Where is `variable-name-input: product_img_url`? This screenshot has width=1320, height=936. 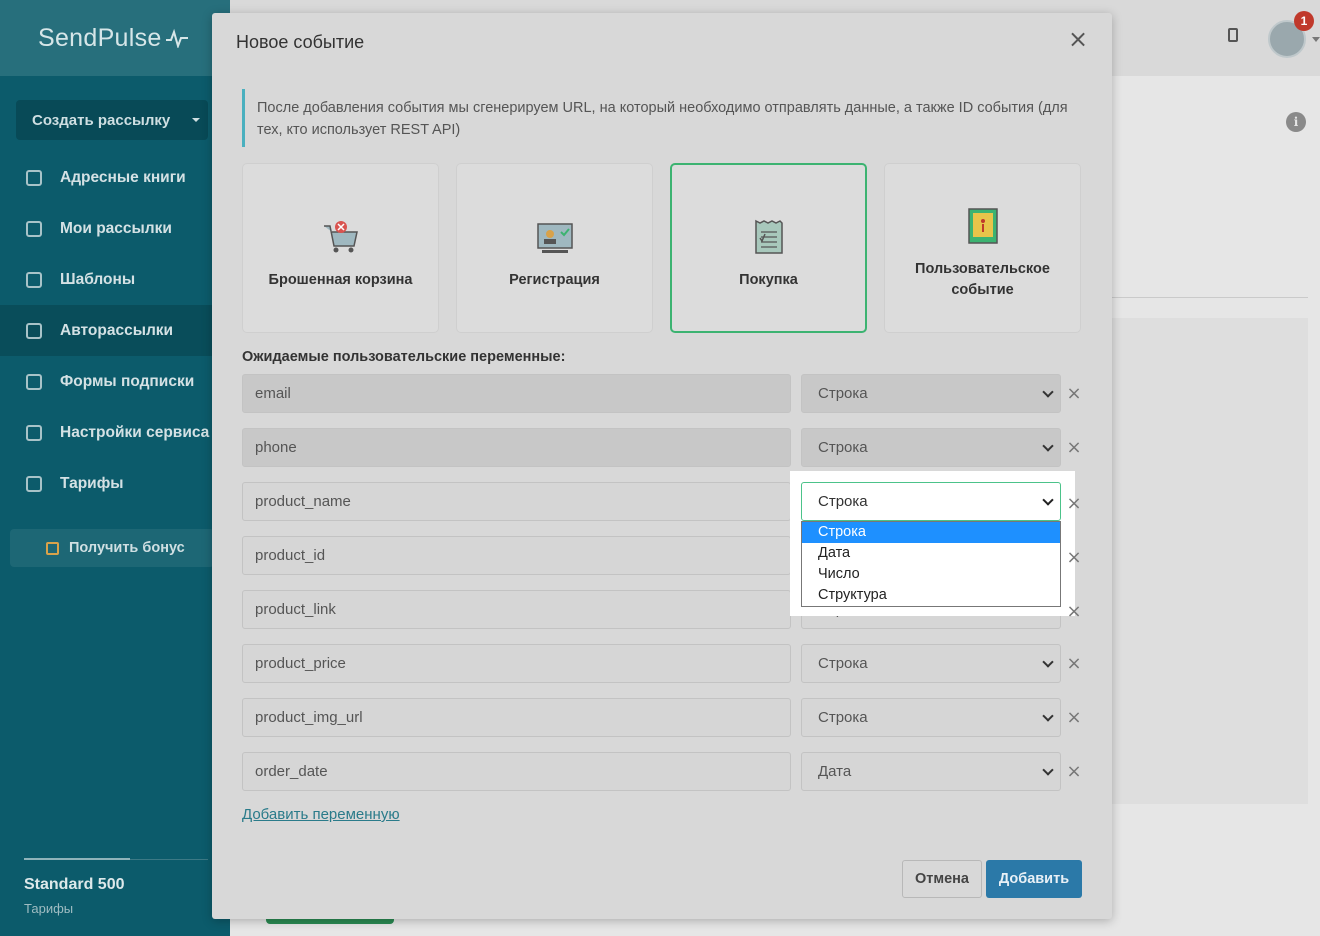 variable-name-input: product_img_url is located at coordinates (516, 717).